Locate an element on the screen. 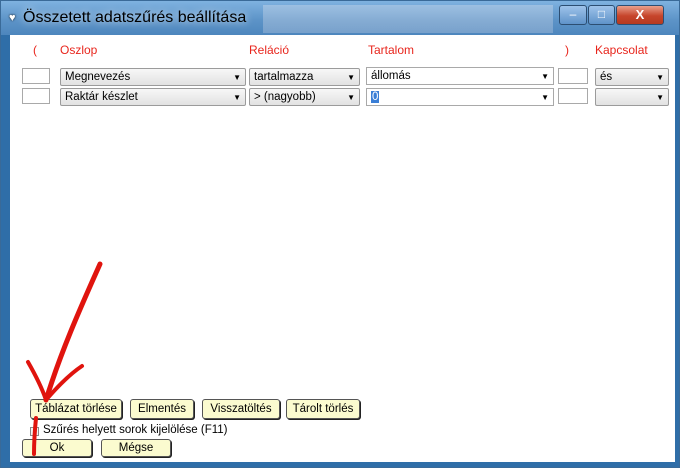 The width and height of the screenshot is (680, 468). annotation-arrow-icon is located at coordinates (64, 358).